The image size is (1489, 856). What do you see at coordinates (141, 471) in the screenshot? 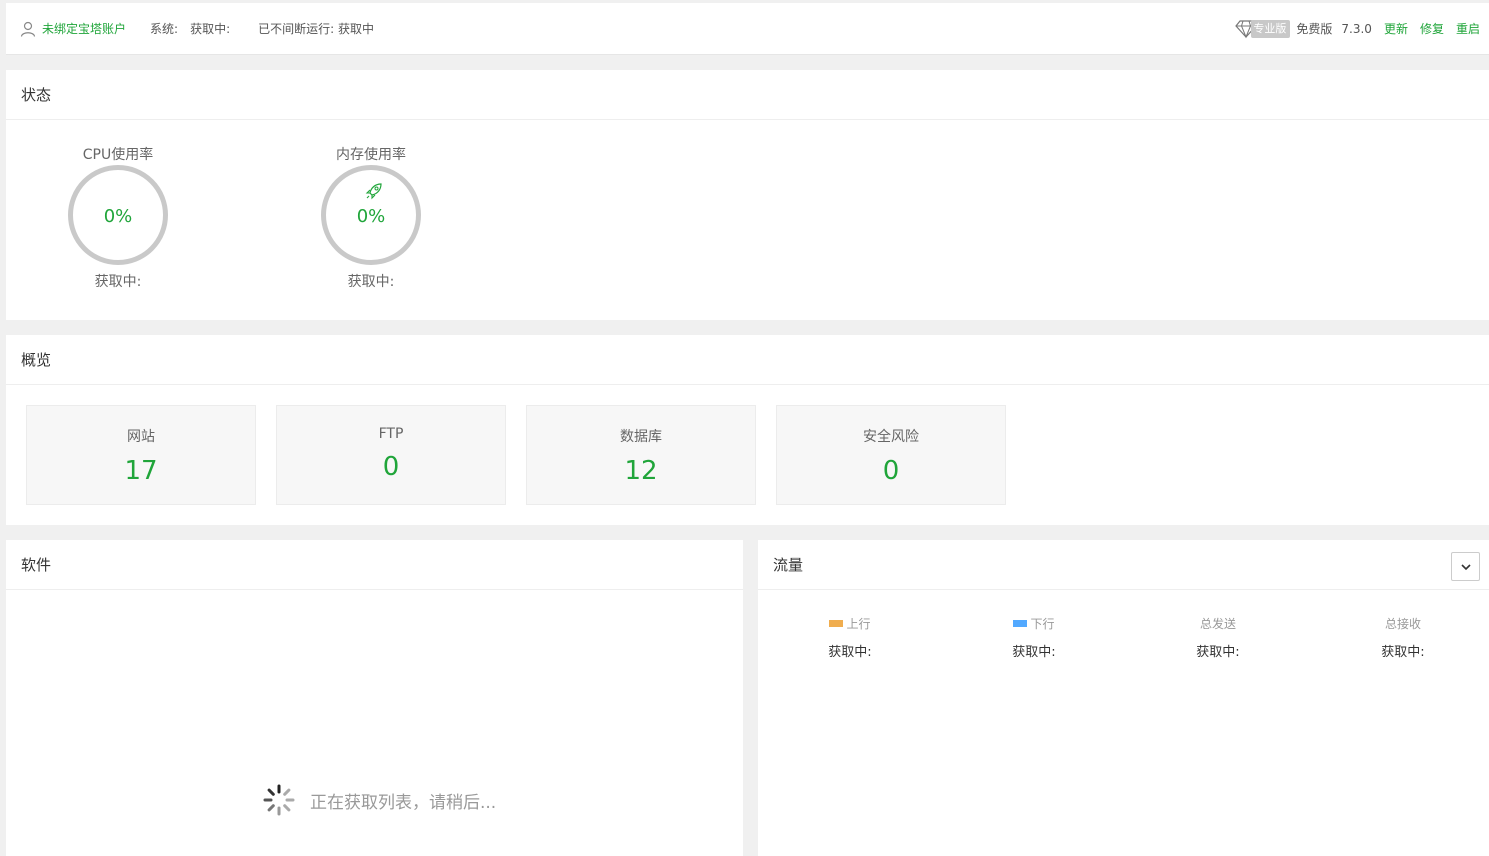
I see `overview-card-value: 17` at bounding box center [141, 471].